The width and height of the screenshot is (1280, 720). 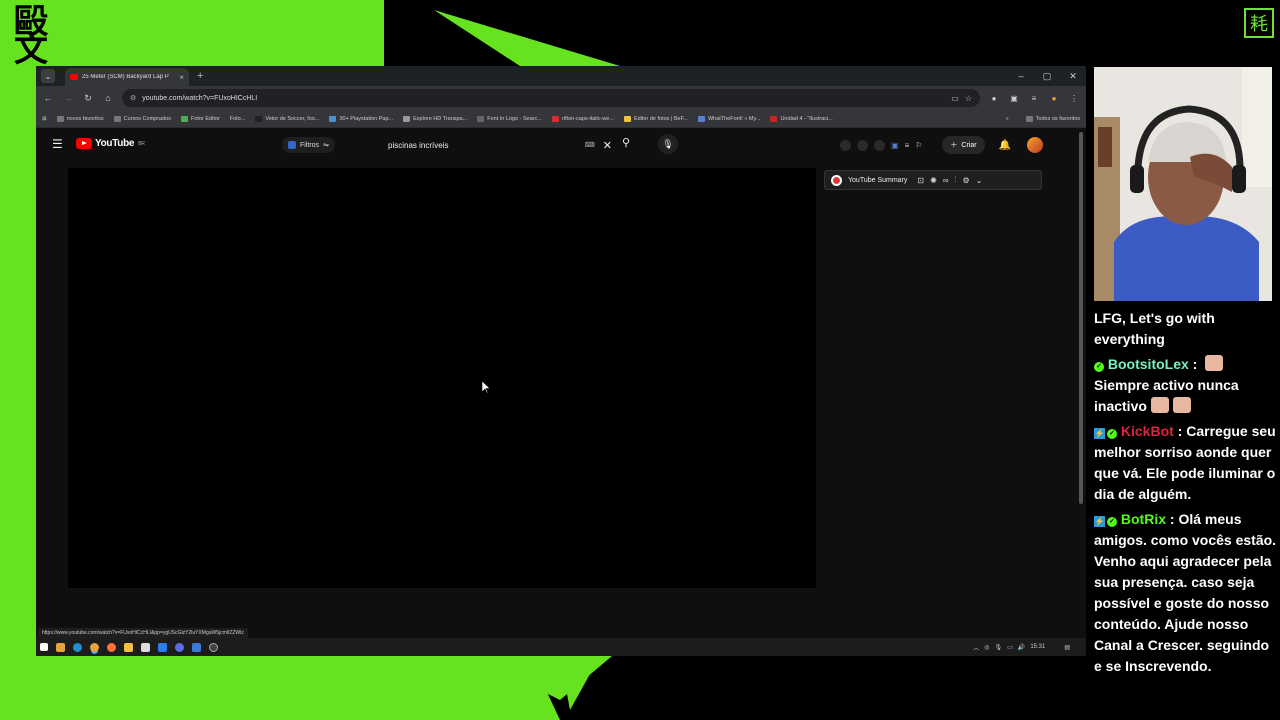 What do you see at coordinates (979, 180) in the screenshot?
I see `chevron-down-icon: ⌄` at bounding box center [979, 180].